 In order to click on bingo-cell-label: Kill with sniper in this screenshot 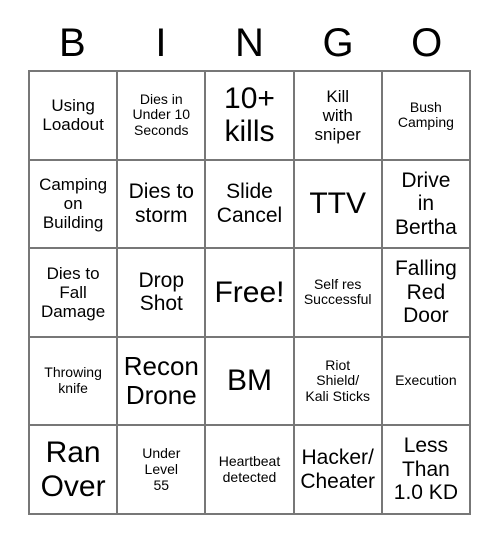, I will do `click(337, 115)`.